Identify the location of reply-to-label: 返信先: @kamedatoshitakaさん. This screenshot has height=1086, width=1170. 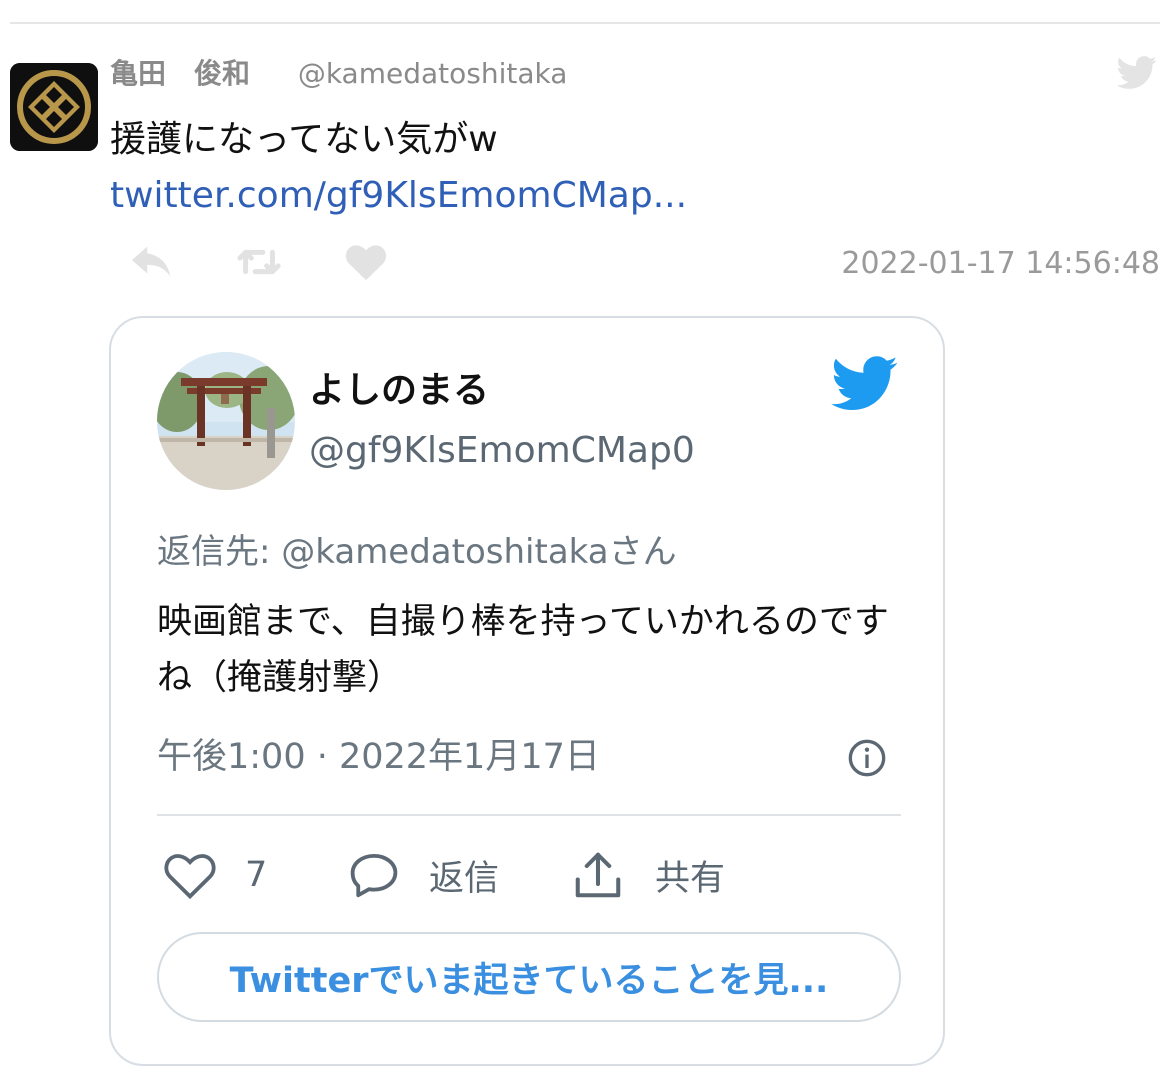
(417, 552).